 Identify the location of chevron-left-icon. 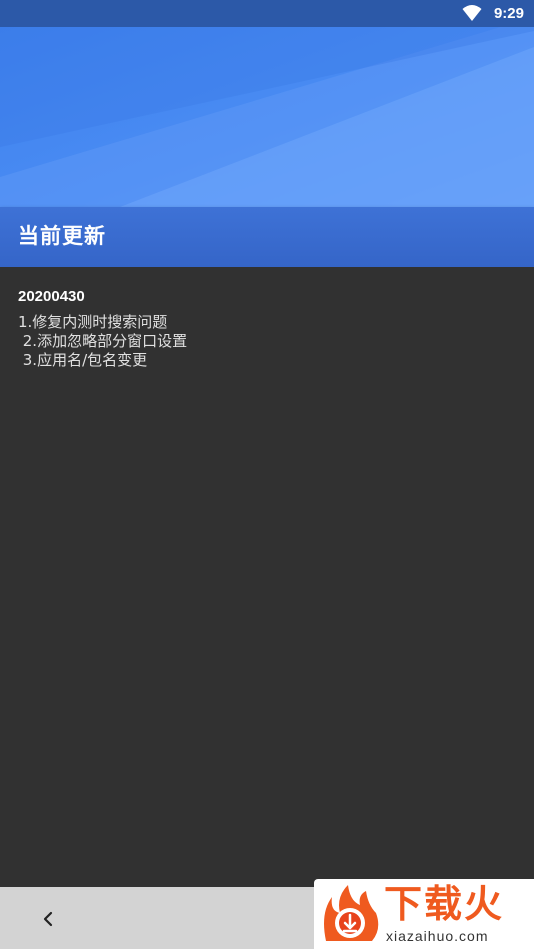
(48, 919).